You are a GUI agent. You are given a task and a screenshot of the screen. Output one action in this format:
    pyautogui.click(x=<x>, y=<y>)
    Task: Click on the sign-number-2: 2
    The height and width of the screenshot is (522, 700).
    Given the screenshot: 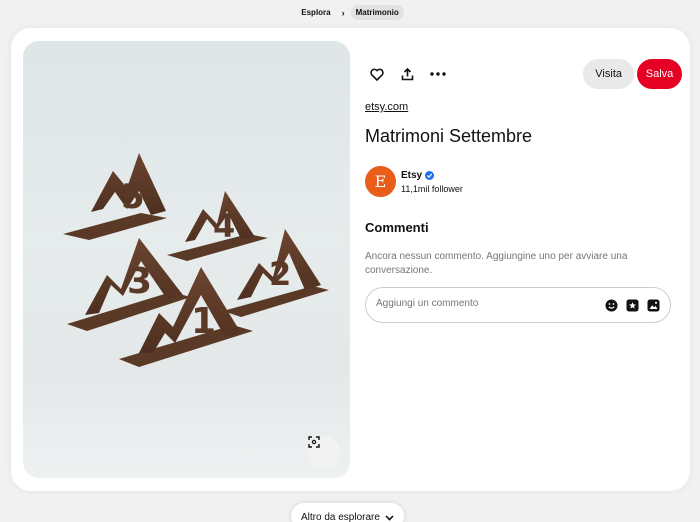 What is the action you would take?
    pyautogui.click(x=280, y=274)
    